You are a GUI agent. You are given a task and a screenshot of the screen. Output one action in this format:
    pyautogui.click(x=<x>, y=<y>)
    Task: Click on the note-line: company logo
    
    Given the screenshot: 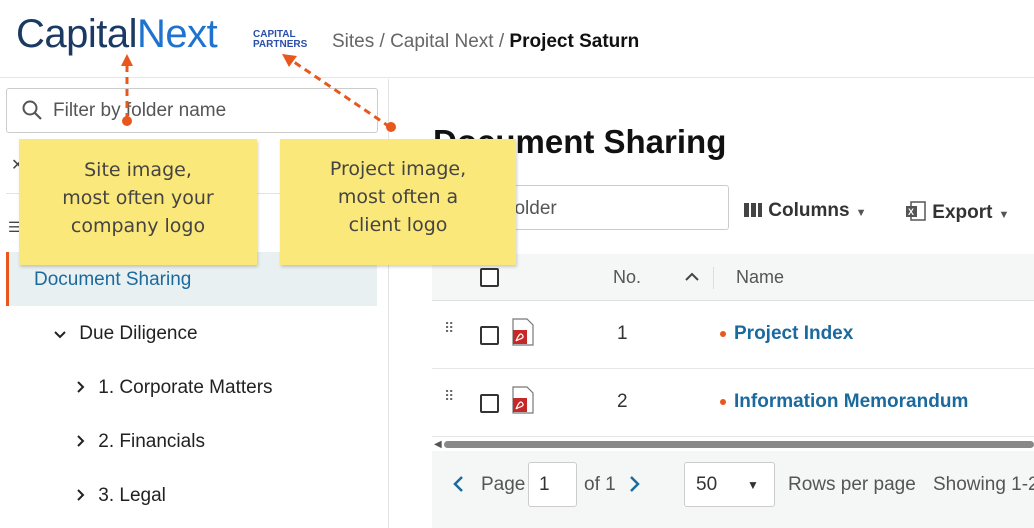 What is the action you would take?
    pyautogui.click(x=138, y=226)
    